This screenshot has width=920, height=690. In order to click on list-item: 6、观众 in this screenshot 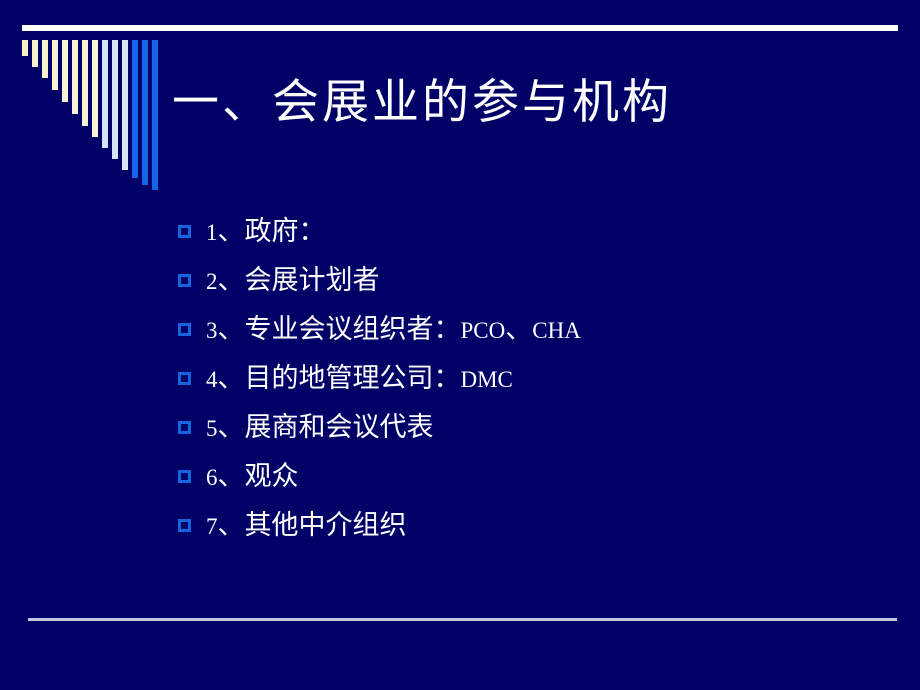, I will do `click(528, 476)`.